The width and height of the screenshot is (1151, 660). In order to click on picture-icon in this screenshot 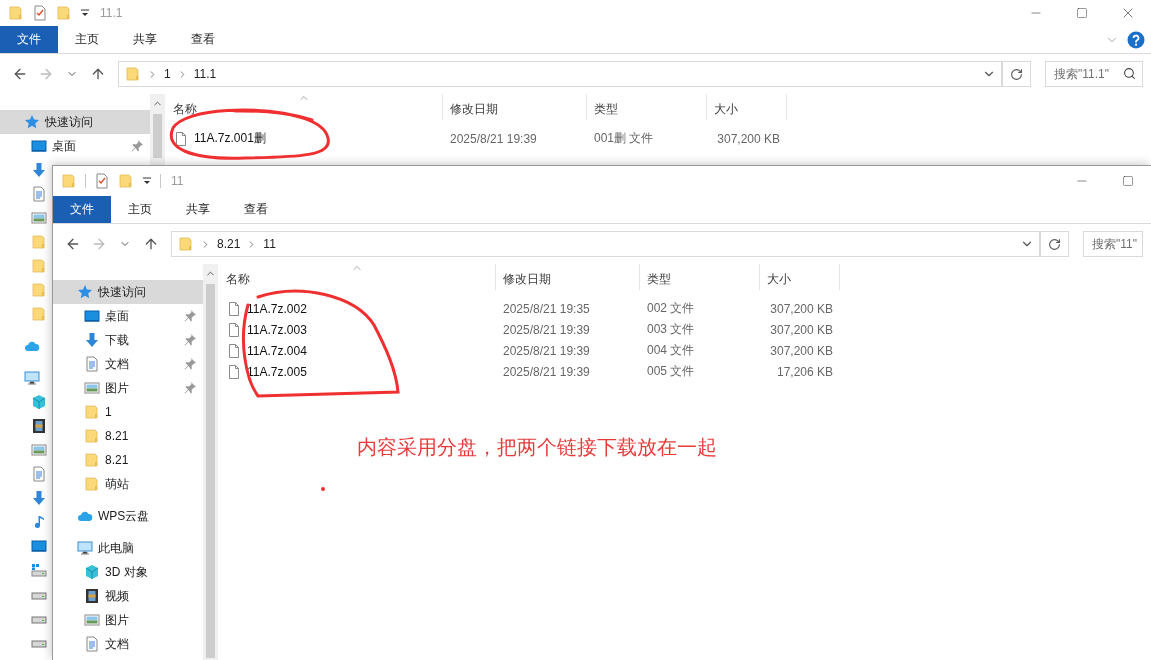, I will do `click(39, 450)`.